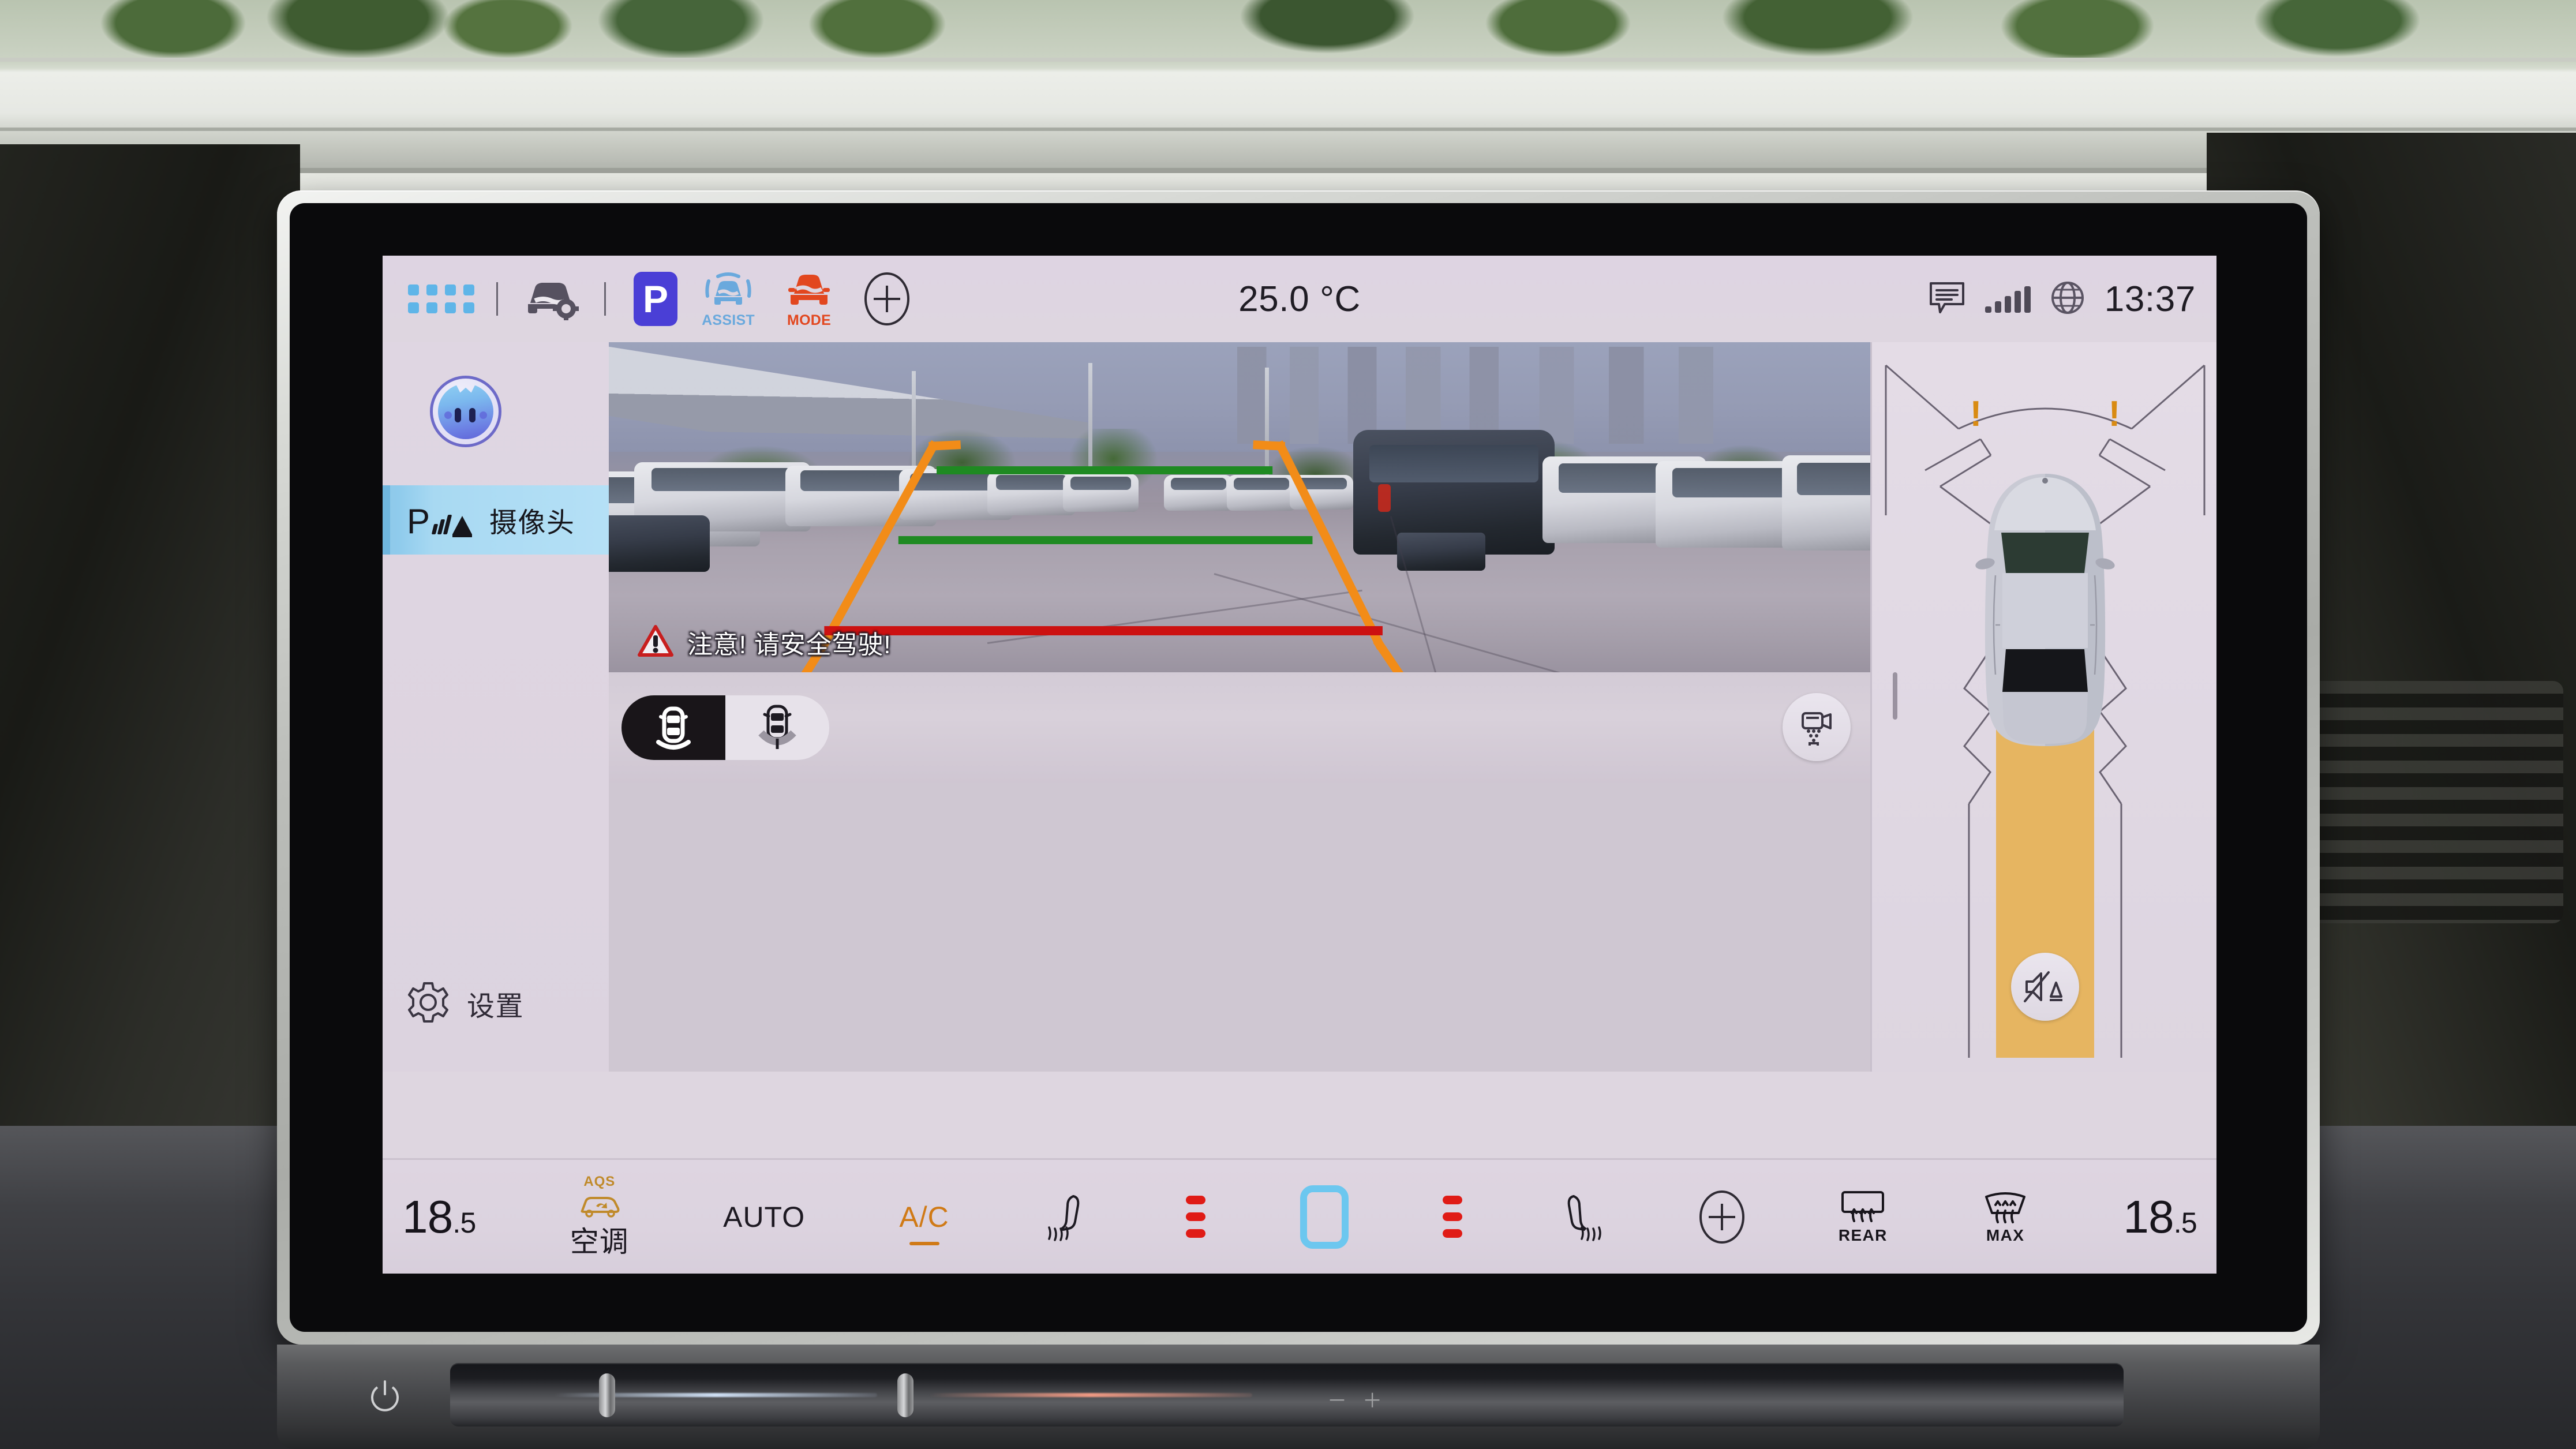 Image resolution: width=2576 pixels, height=1449 pixels. I want to click on parking-assist-panel: ! !, so click(2043, 707).